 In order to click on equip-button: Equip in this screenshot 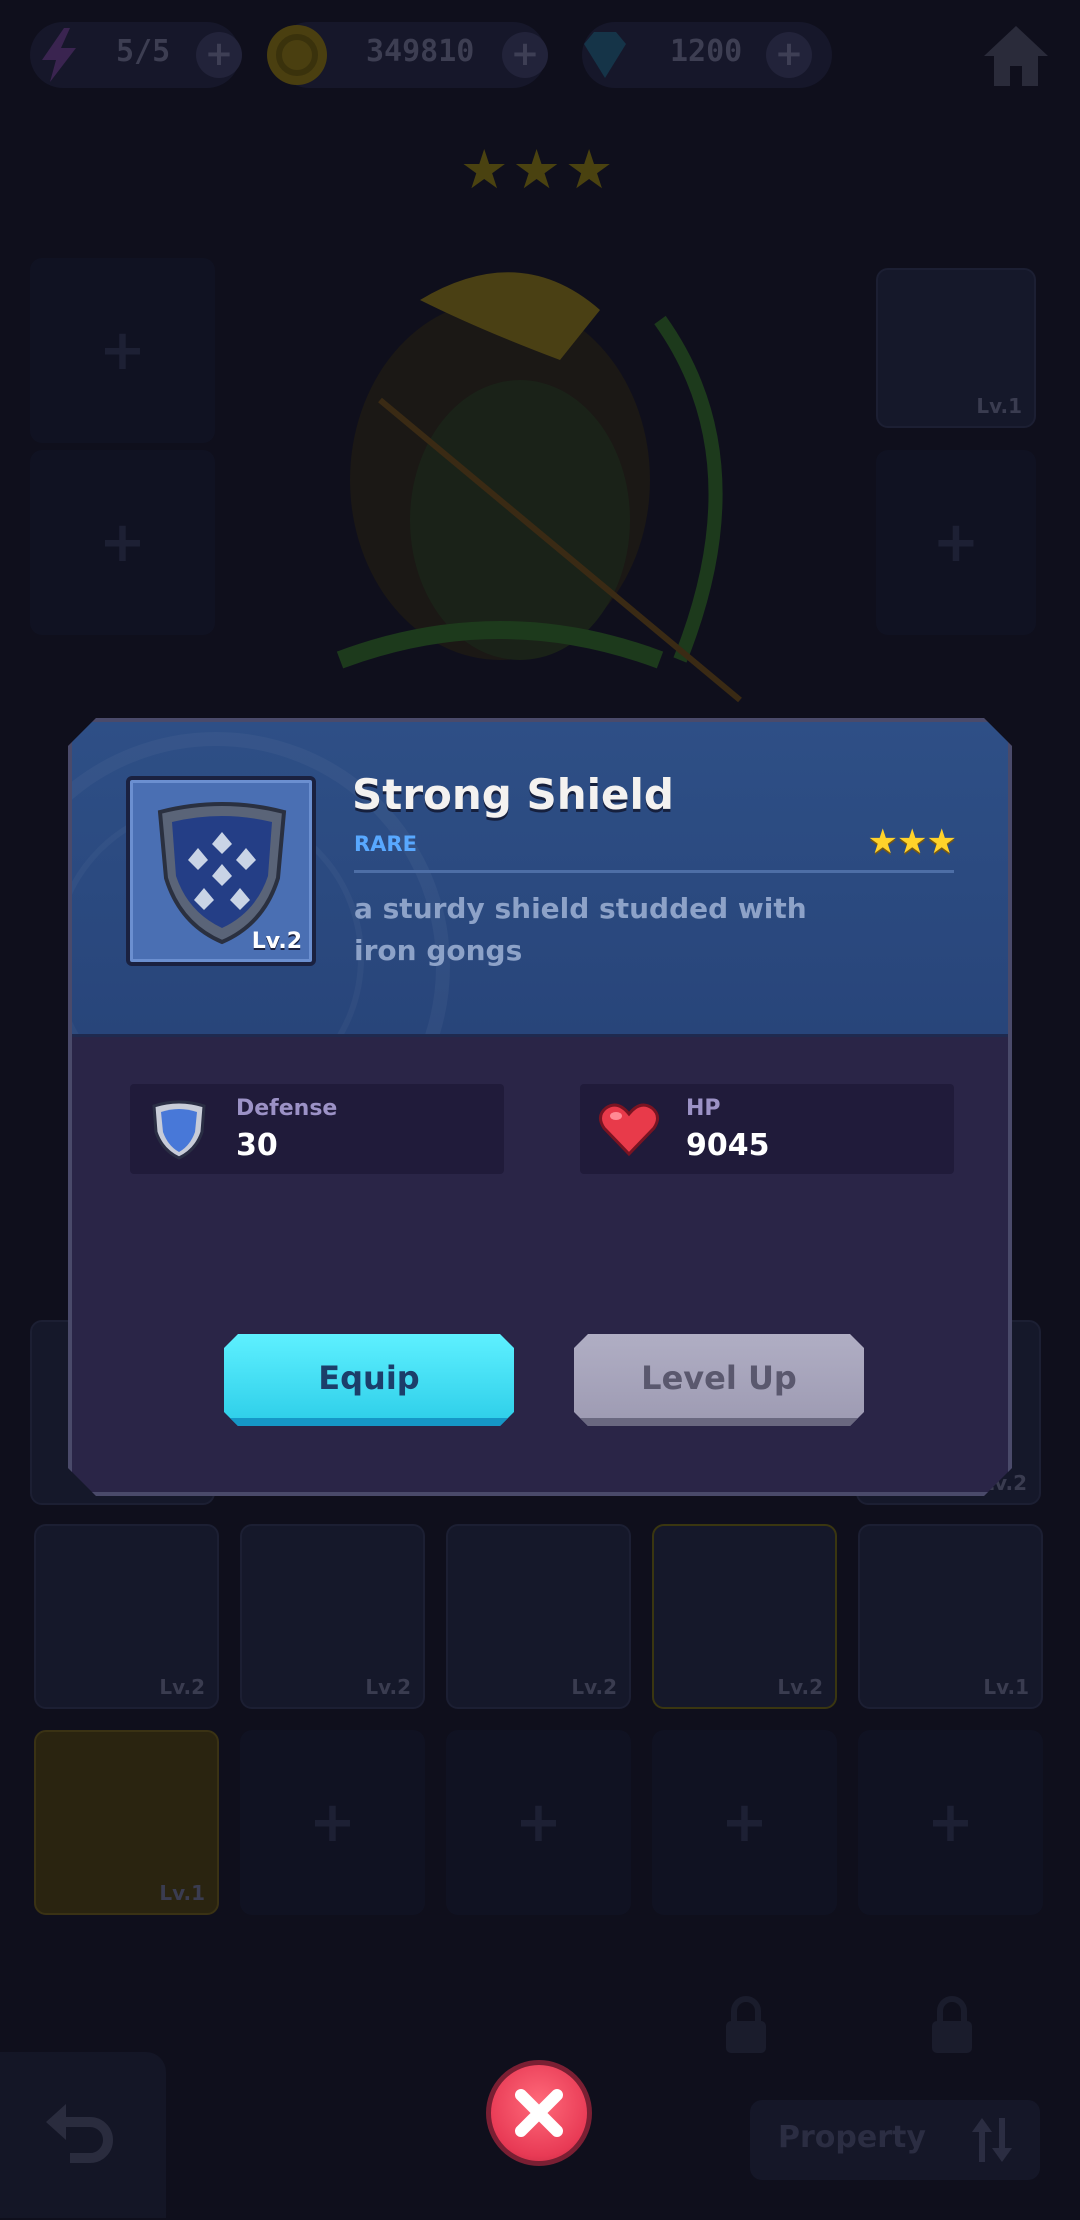, I will do `click(369, 1380)`.